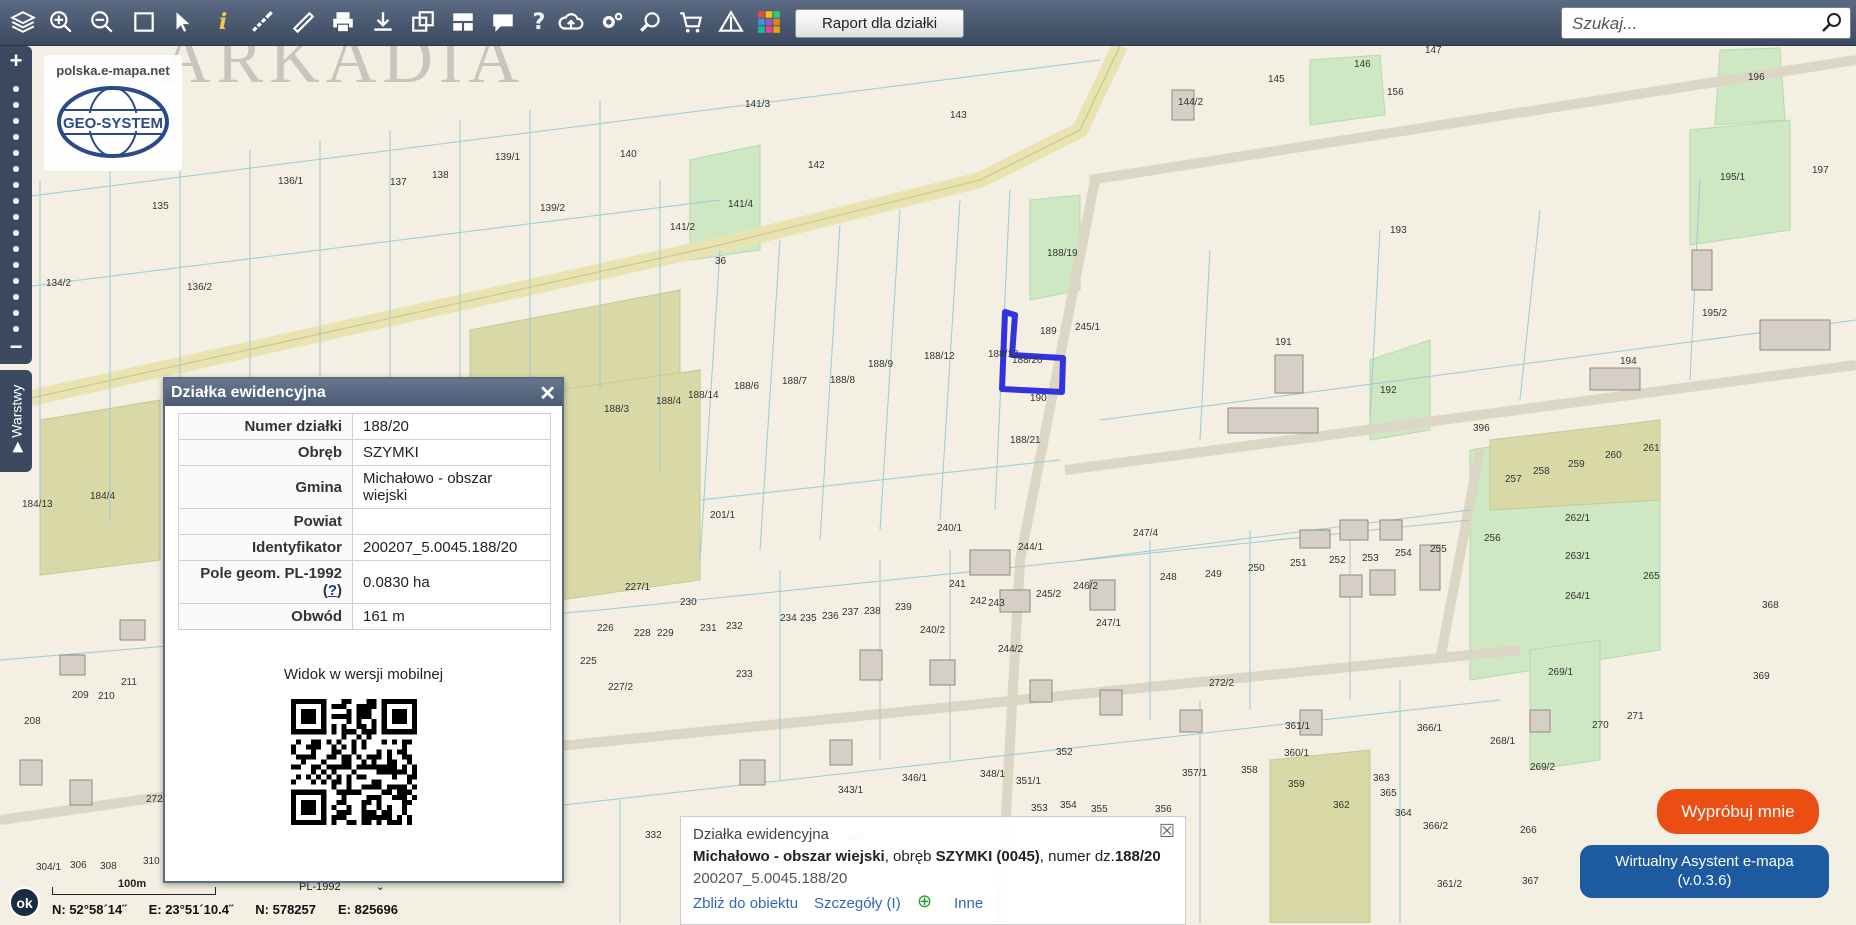 The image size is (1856, 925). Describe the element at coordinates (731, 22) in the screenshot. I see `bidding-icon` at that location.